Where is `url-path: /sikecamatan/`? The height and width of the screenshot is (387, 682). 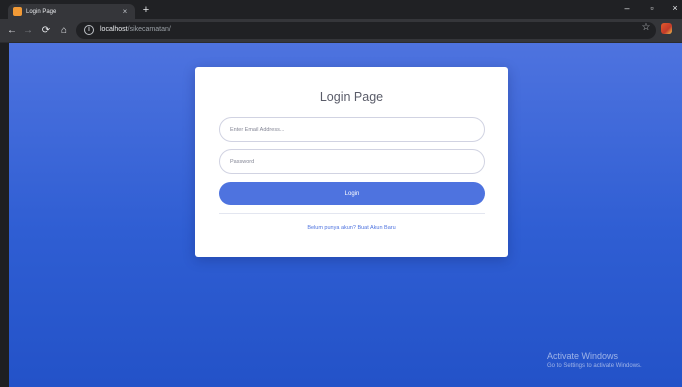 url-path: /sikecamatan/ is located at coordinates (149, 29).